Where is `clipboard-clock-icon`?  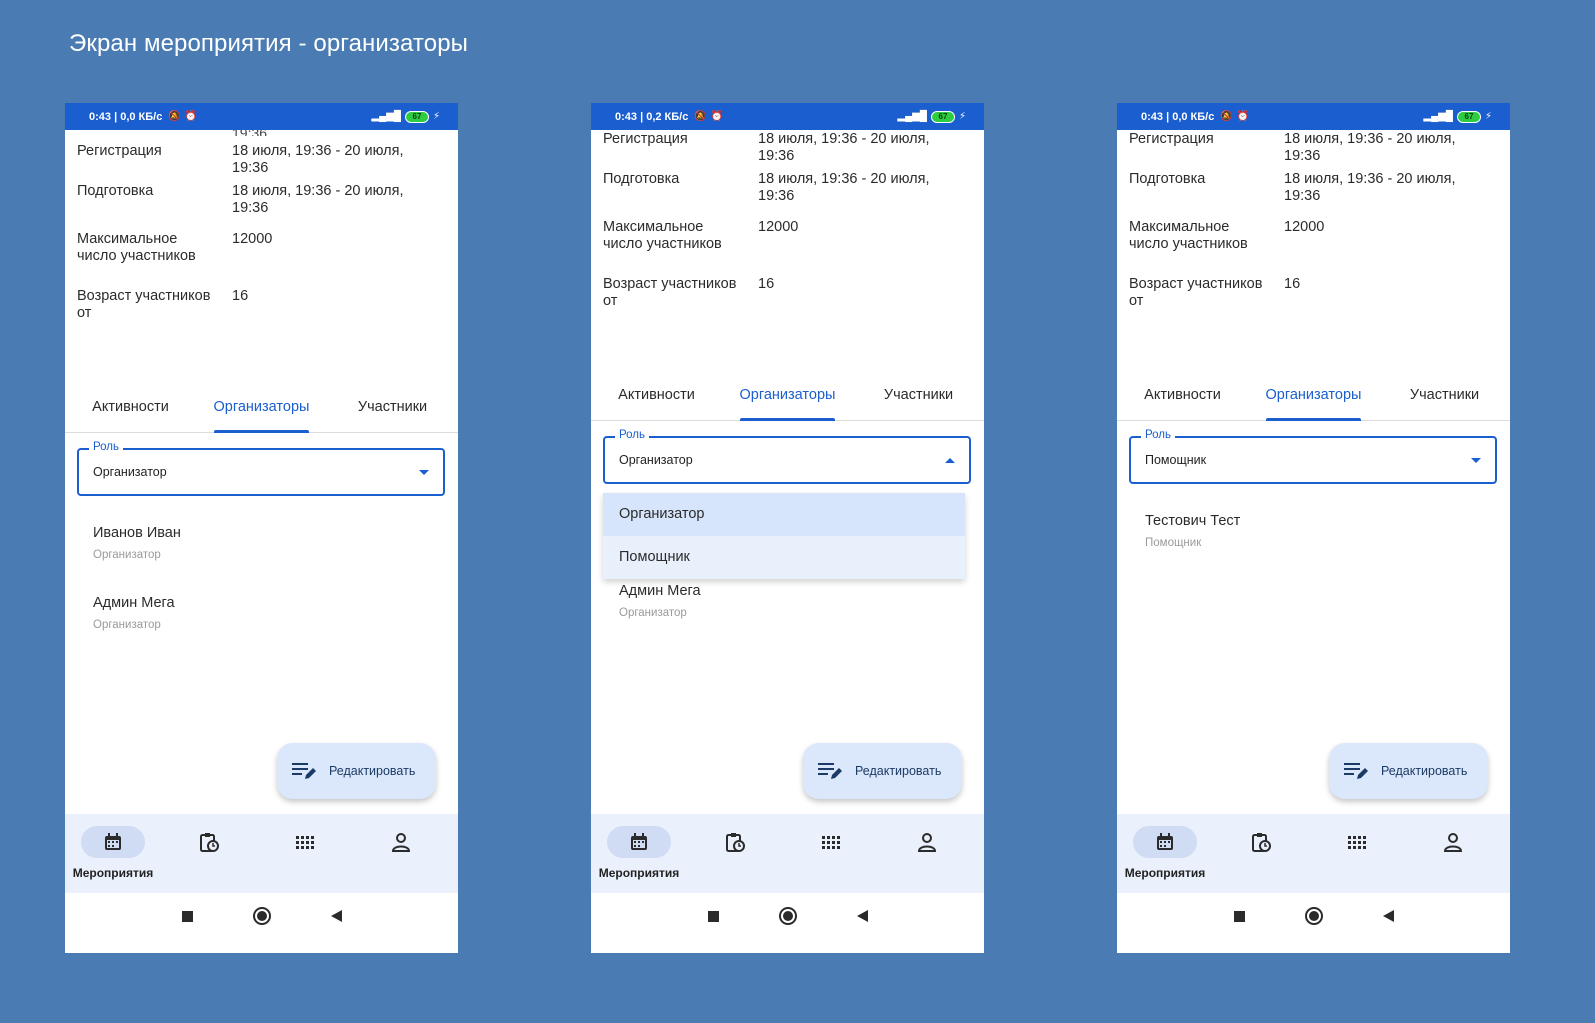
clipboard-clock-icon is located at coordinates (735, 842).